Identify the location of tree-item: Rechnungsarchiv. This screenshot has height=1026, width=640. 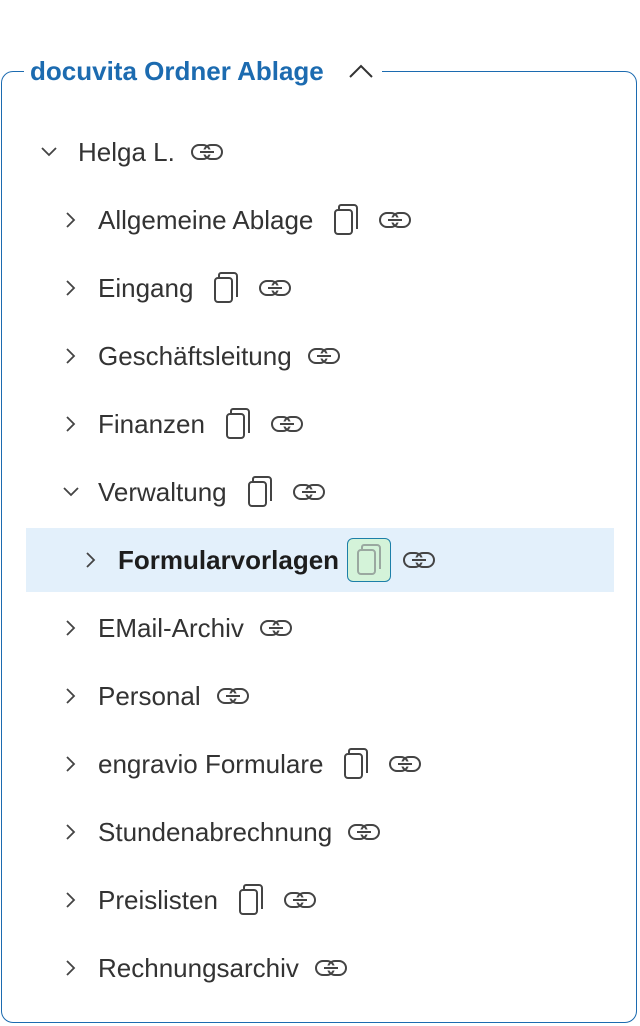
(203, 968).